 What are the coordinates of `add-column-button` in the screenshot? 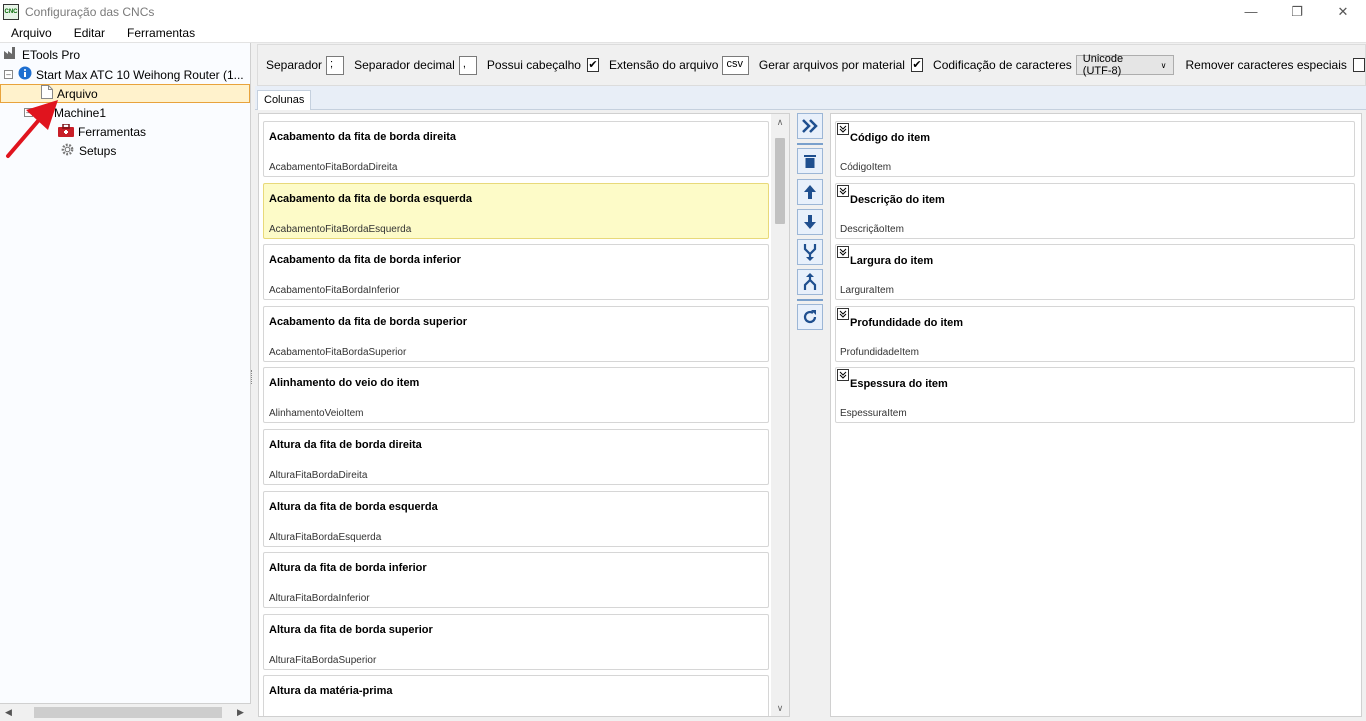 It's located at (810, 126).